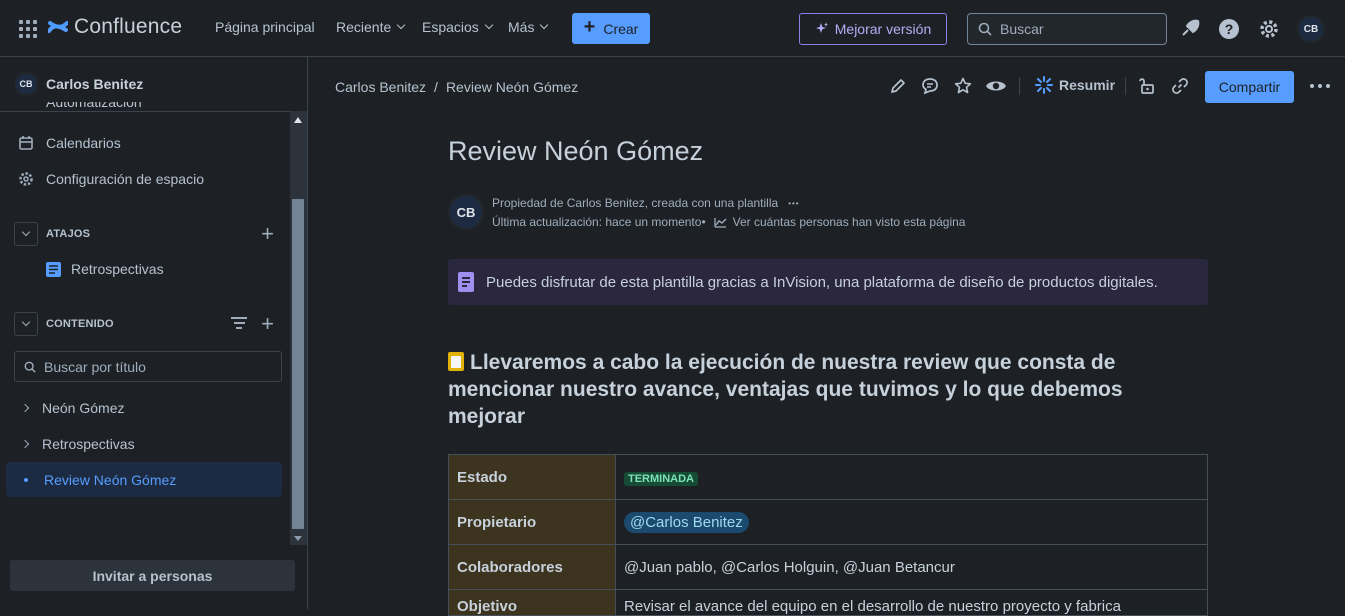 This screenshot has height=616, width=1345. What do you see at coordinates (661, 478) in the screenshot?
I see `status-badge: TERMINADA` at bounding box center [661, 478].